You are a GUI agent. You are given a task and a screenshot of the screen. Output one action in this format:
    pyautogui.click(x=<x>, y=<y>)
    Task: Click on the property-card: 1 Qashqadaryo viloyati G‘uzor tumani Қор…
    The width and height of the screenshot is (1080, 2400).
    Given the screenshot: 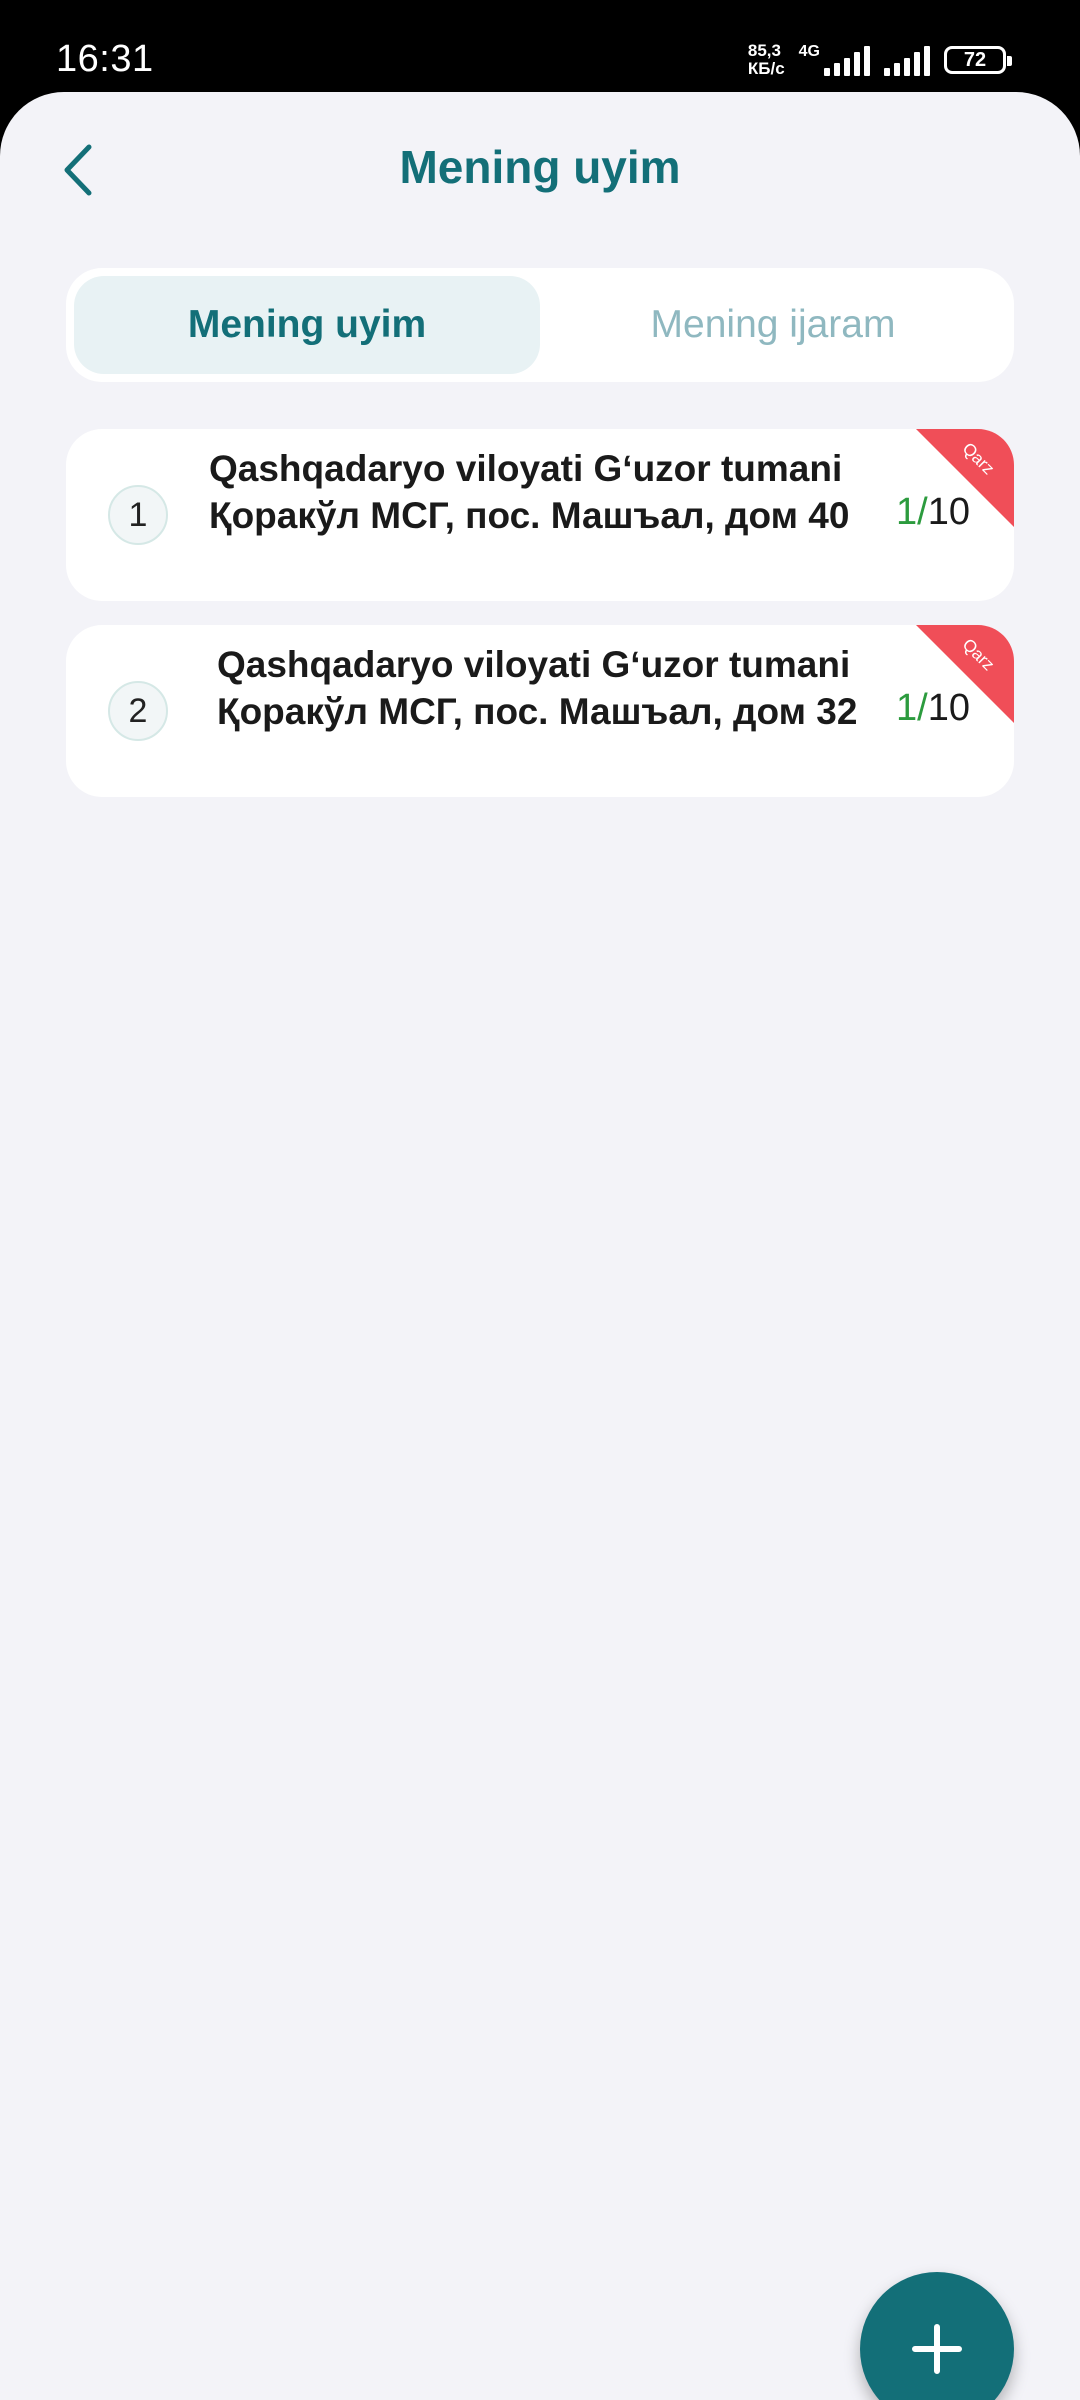 What is the action you would take?
    pyautogui.click(x=540, y=515)
    